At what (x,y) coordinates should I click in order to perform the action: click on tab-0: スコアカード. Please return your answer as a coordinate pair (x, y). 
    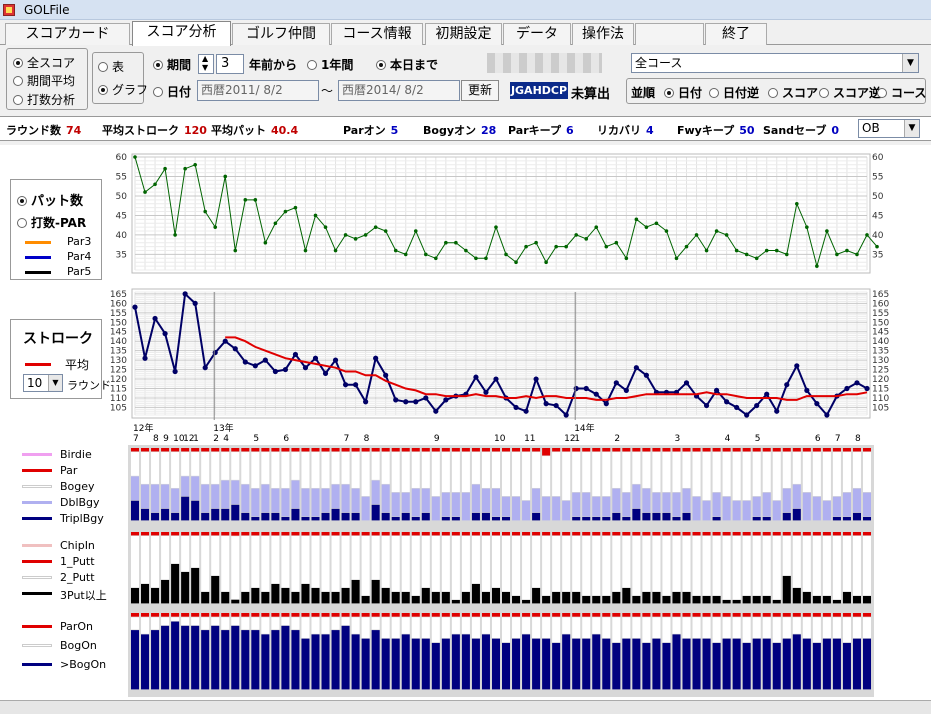
    Looking at the image, I should click on (67, 34).